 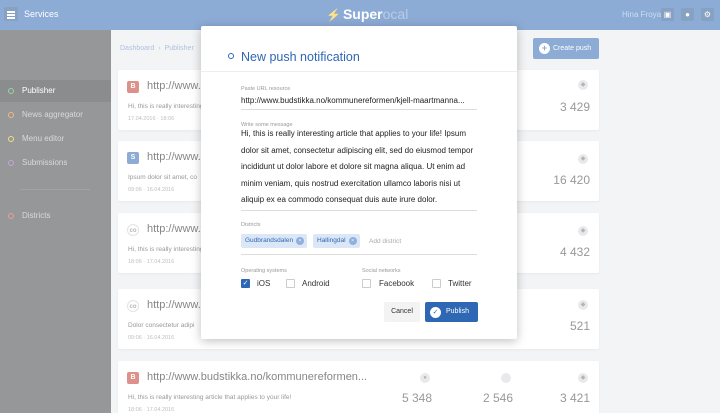 What do you see at coordinates (266, 89) in the screenshot?
I see `url-label: Paste URL resource` at bounding box center [266, 89].